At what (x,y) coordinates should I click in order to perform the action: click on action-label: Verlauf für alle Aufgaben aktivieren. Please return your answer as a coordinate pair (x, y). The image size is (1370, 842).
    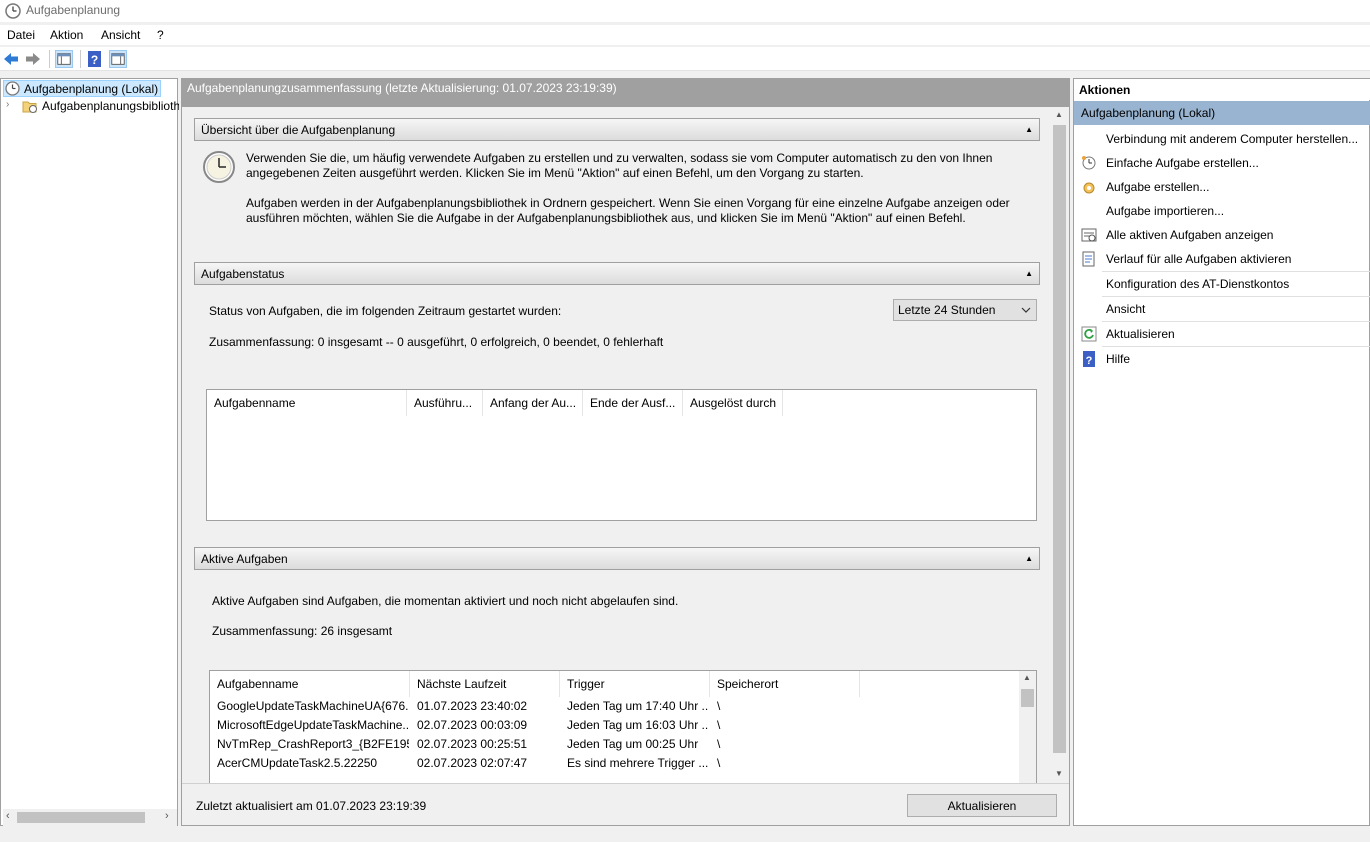
    Looking at the image, I should click on (1199, 259).